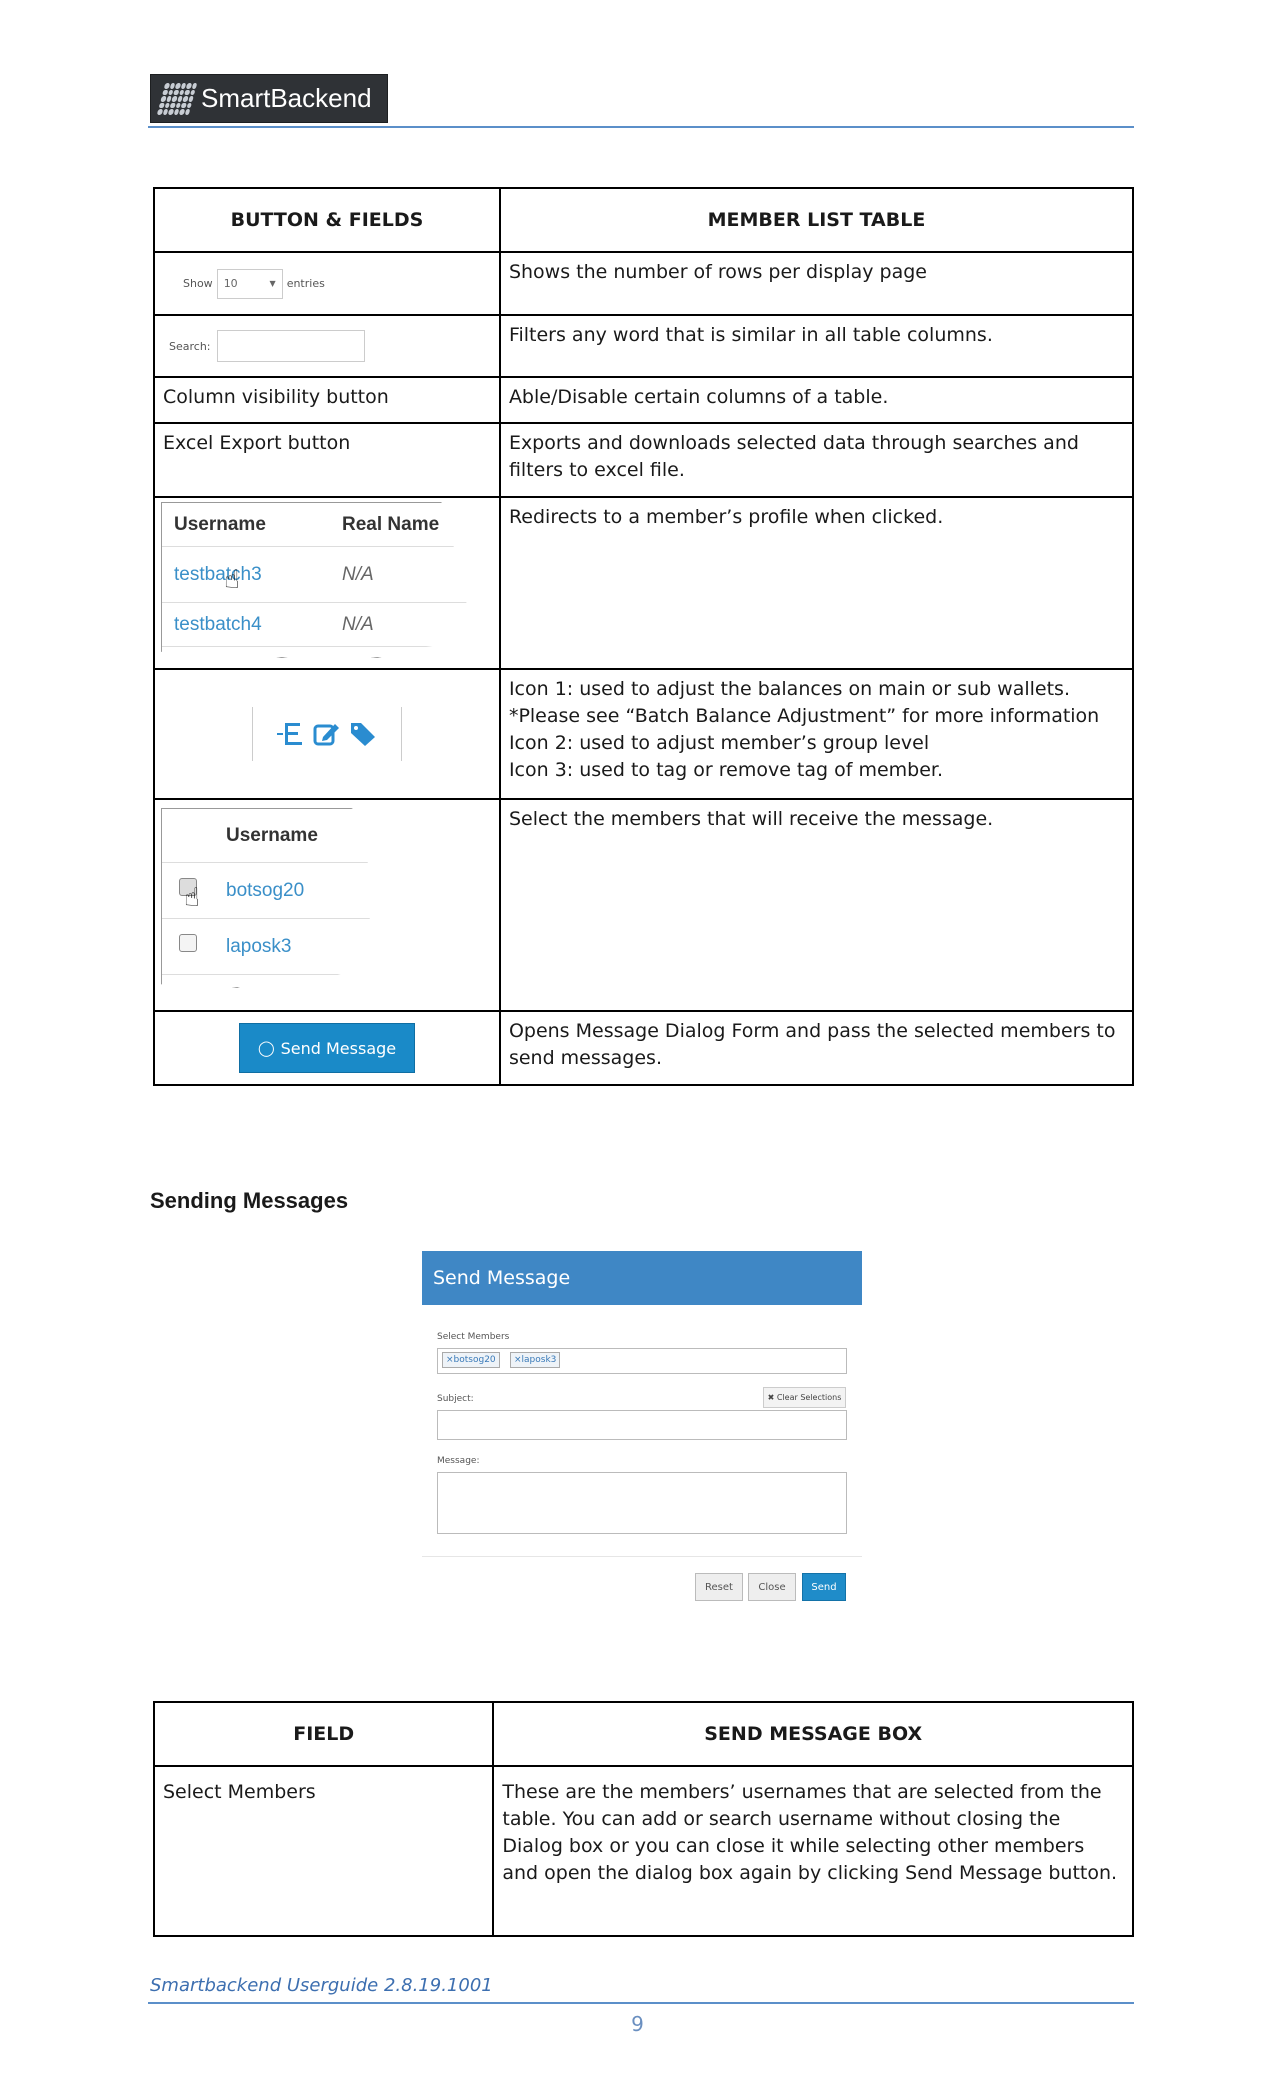 This screenshot has width=1275, height=2100. I want to click on select-members-label: Select Members, so click(473, 1337).